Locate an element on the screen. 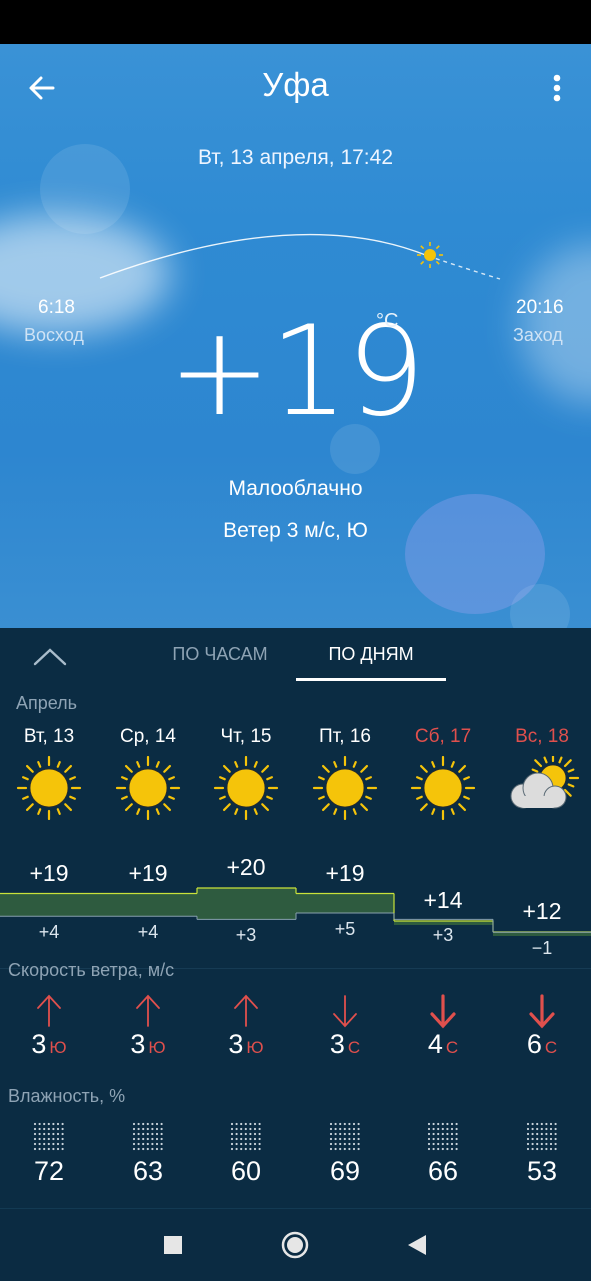 This screenshot has height=1281, width=591. min-temperature: +5 is located at coordinates (345, 929).